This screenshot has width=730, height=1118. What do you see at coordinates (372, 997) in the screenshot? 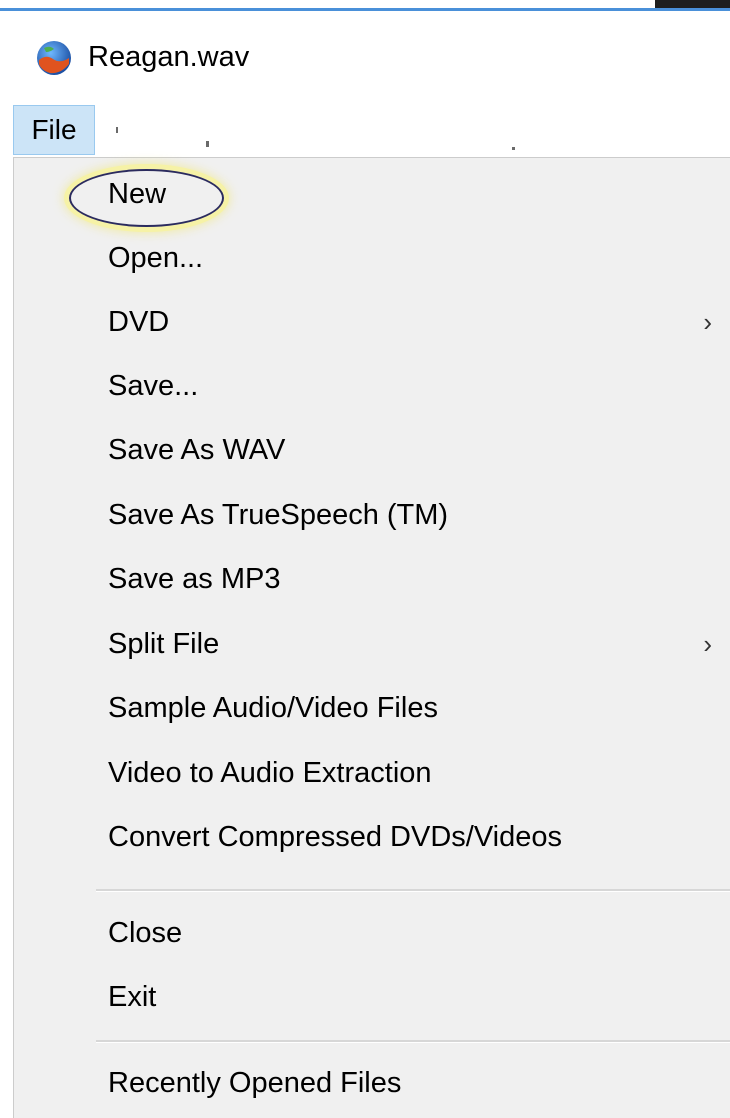
I see `menu-item-exit: Exit` at bounding box center [372, 997].